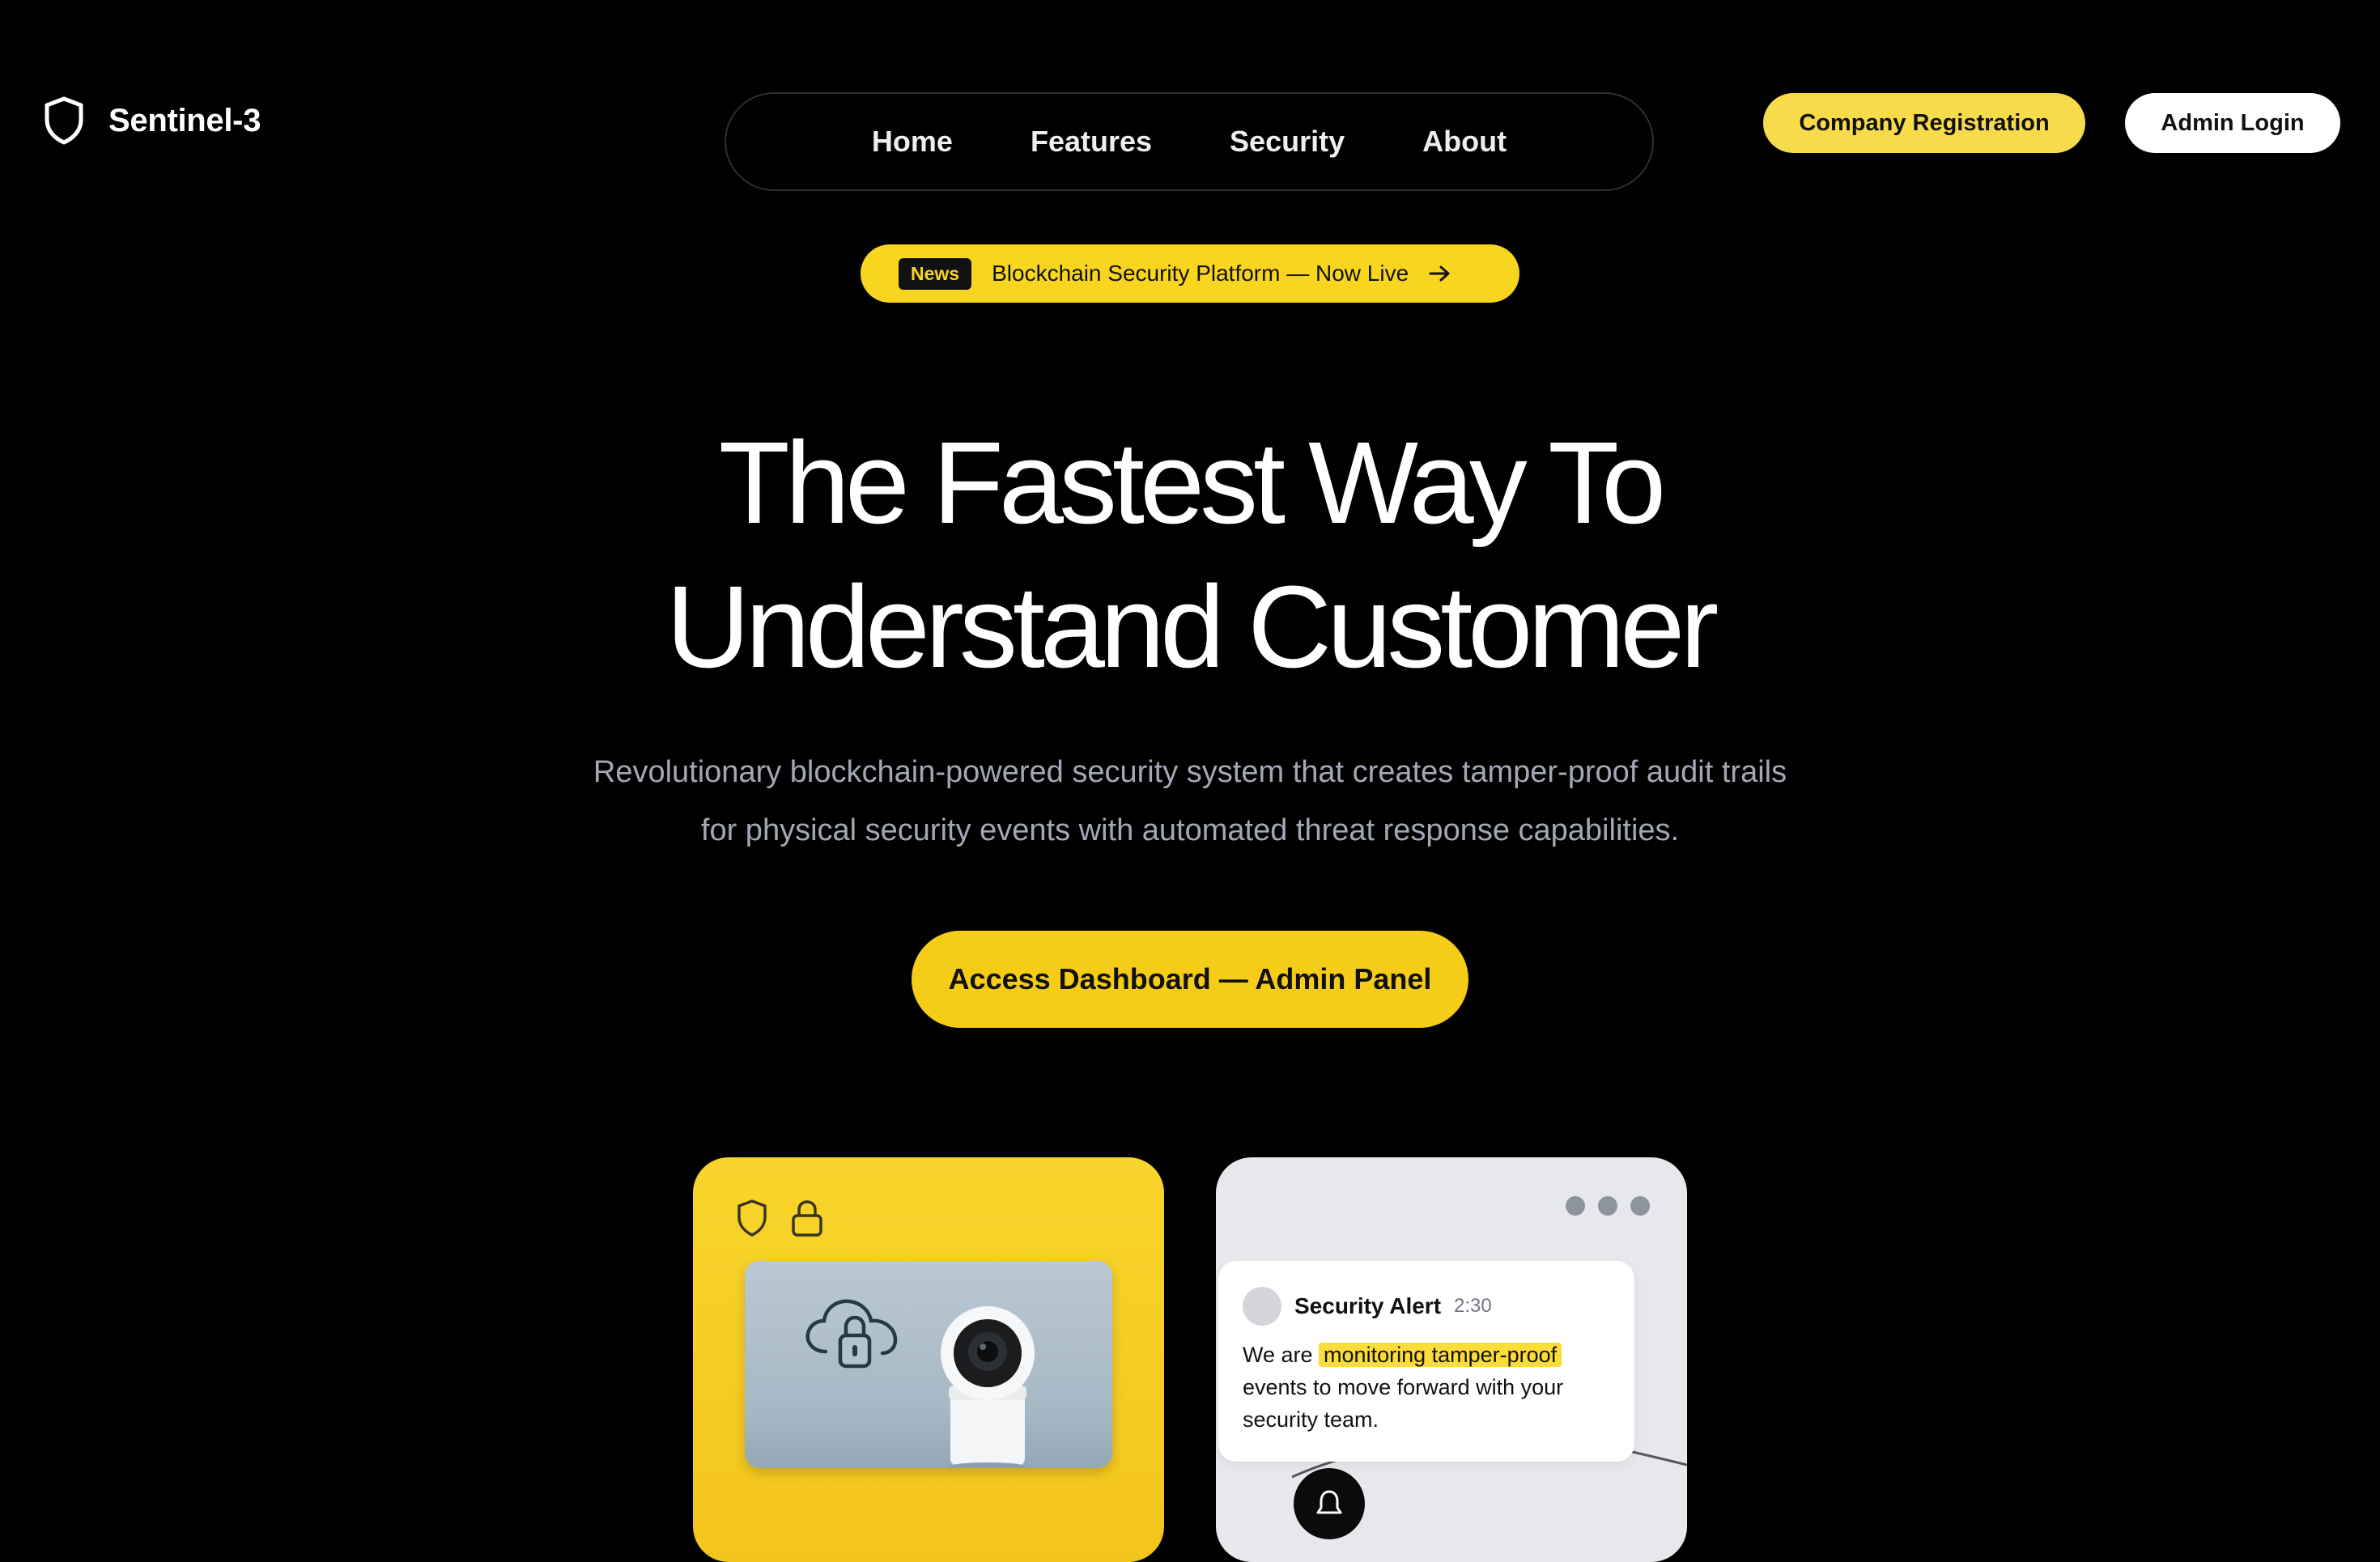 The height and width of the screenshot is (1562, 2380). Describe the element at coordinates (1924, 123) in the screenshot. I see `company-registration-button: Company Registration` at that location.